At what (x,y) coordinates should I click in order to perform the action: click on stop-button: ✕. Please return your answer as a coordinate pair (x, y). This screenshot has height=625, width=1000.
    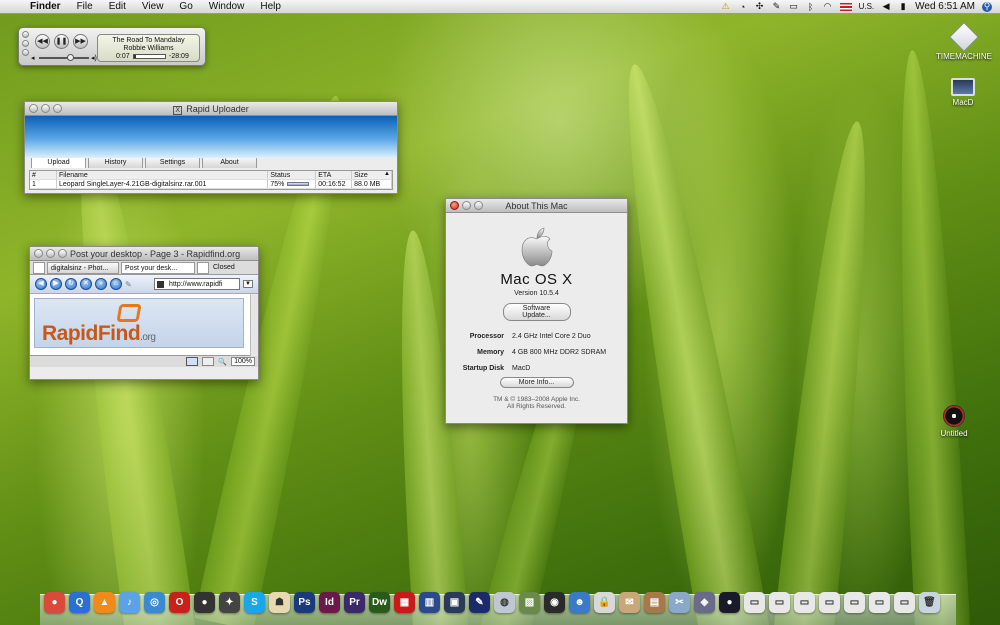
    Looking at the image, I should click on (86, 284).